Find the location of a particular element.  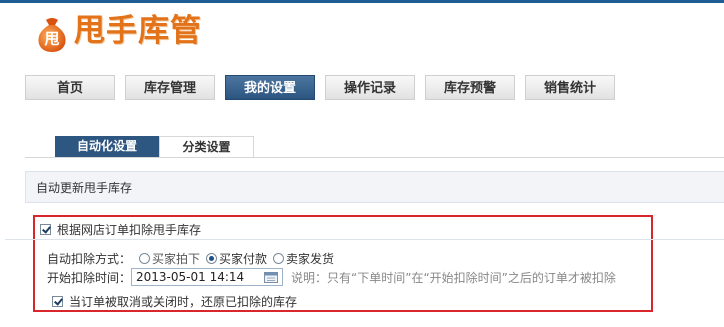

nav-home: 首页 is located at coordinates (70, 87).